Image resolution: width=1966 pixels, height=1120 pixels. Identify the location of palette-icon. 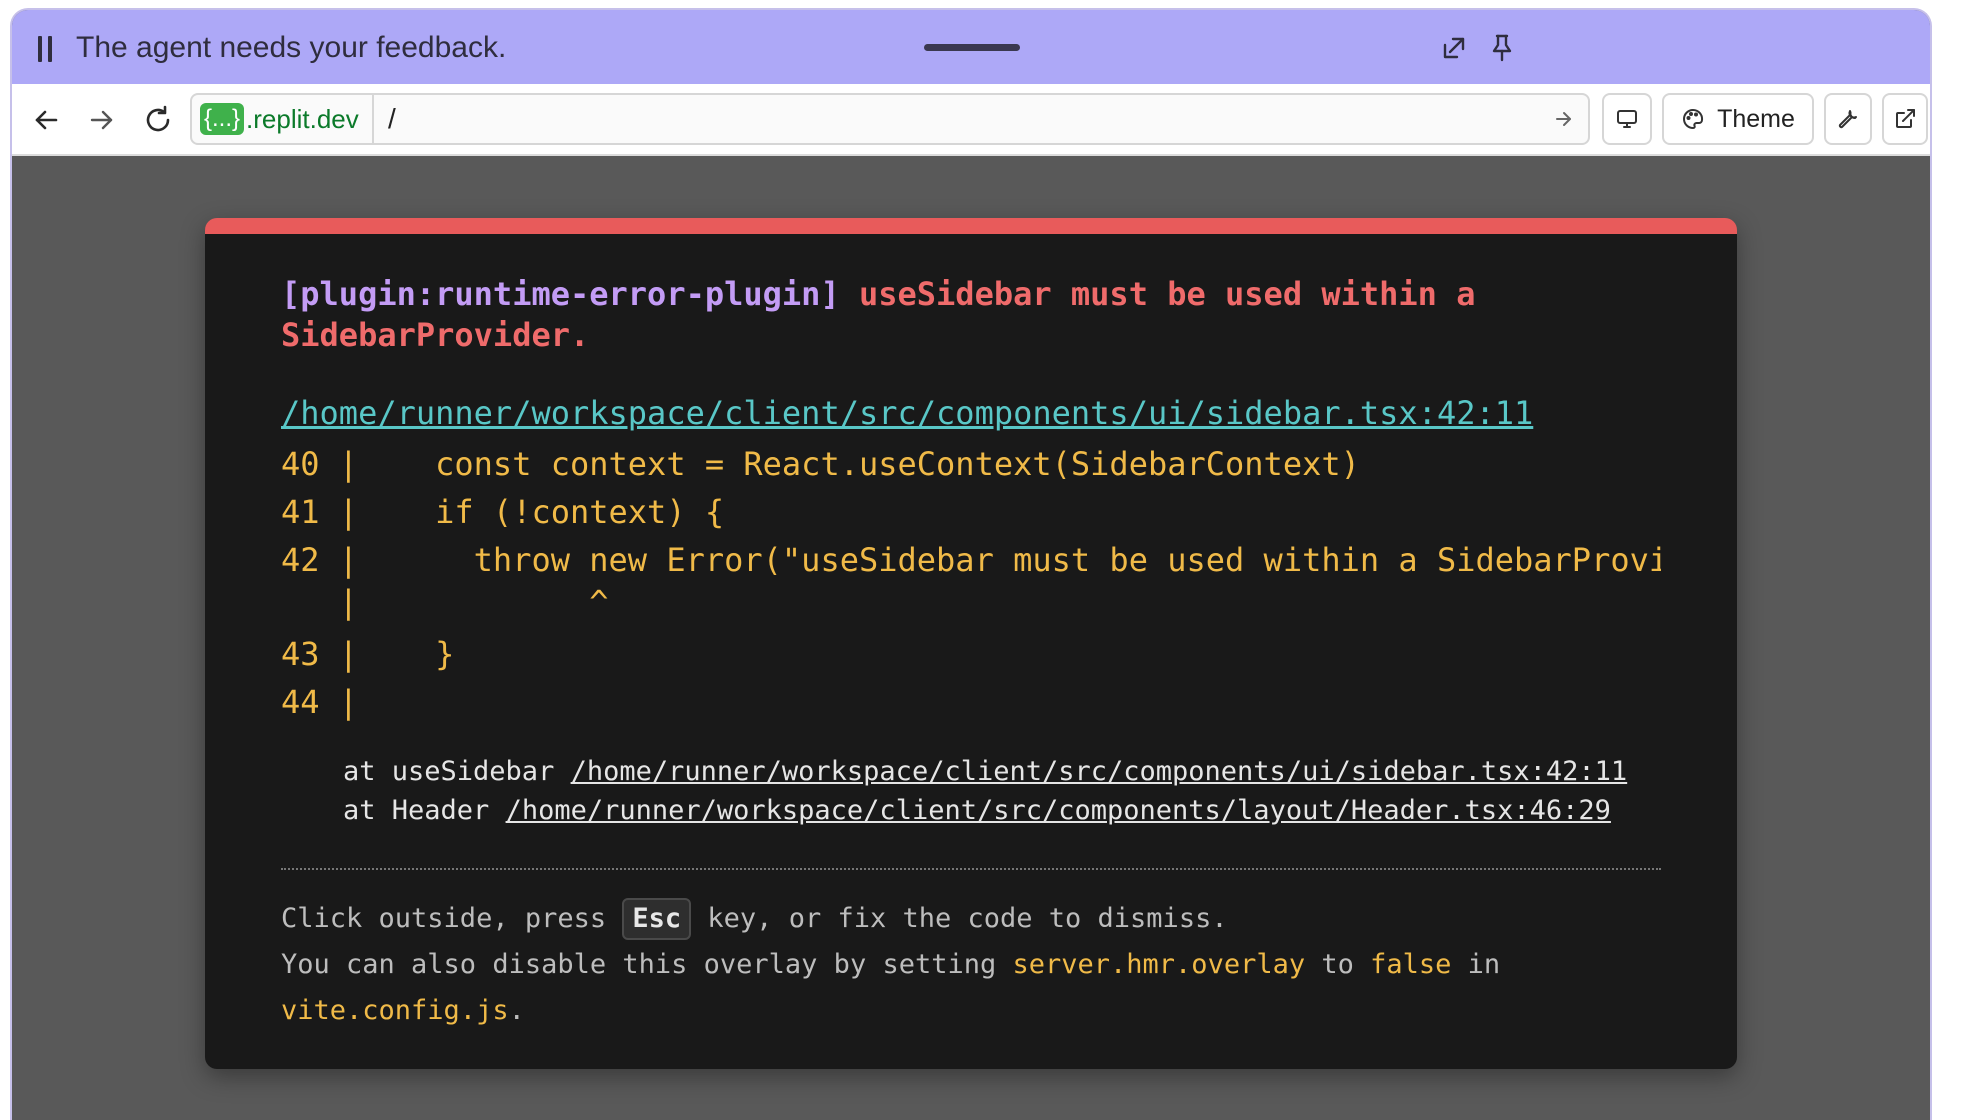
(1693, 118).